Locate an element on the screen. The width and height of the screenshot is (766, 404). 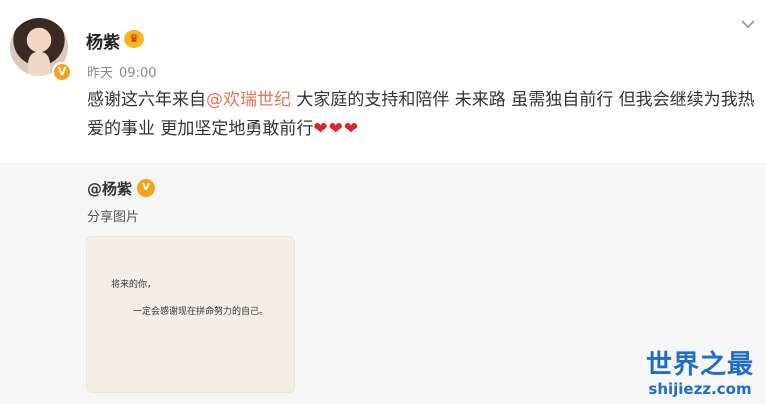
watermark: 世界之最 shijiezz.com is located at coordinates (700, 374).